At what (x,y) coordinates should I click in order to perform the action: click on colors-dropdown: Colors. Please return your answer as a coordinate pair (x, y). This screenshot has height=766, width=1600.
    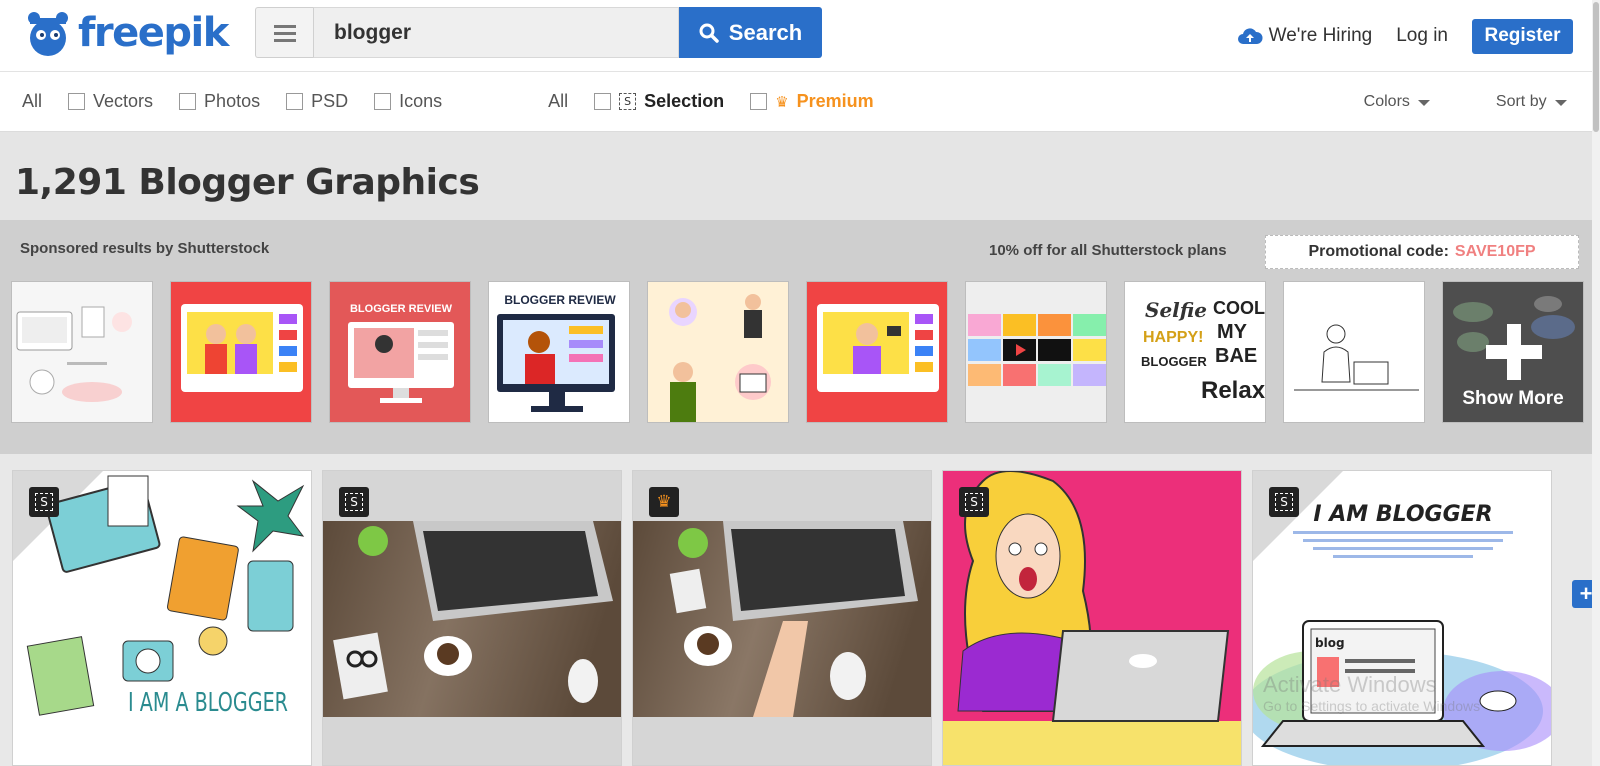
    Looking at the image, I should click on (1397, 102).